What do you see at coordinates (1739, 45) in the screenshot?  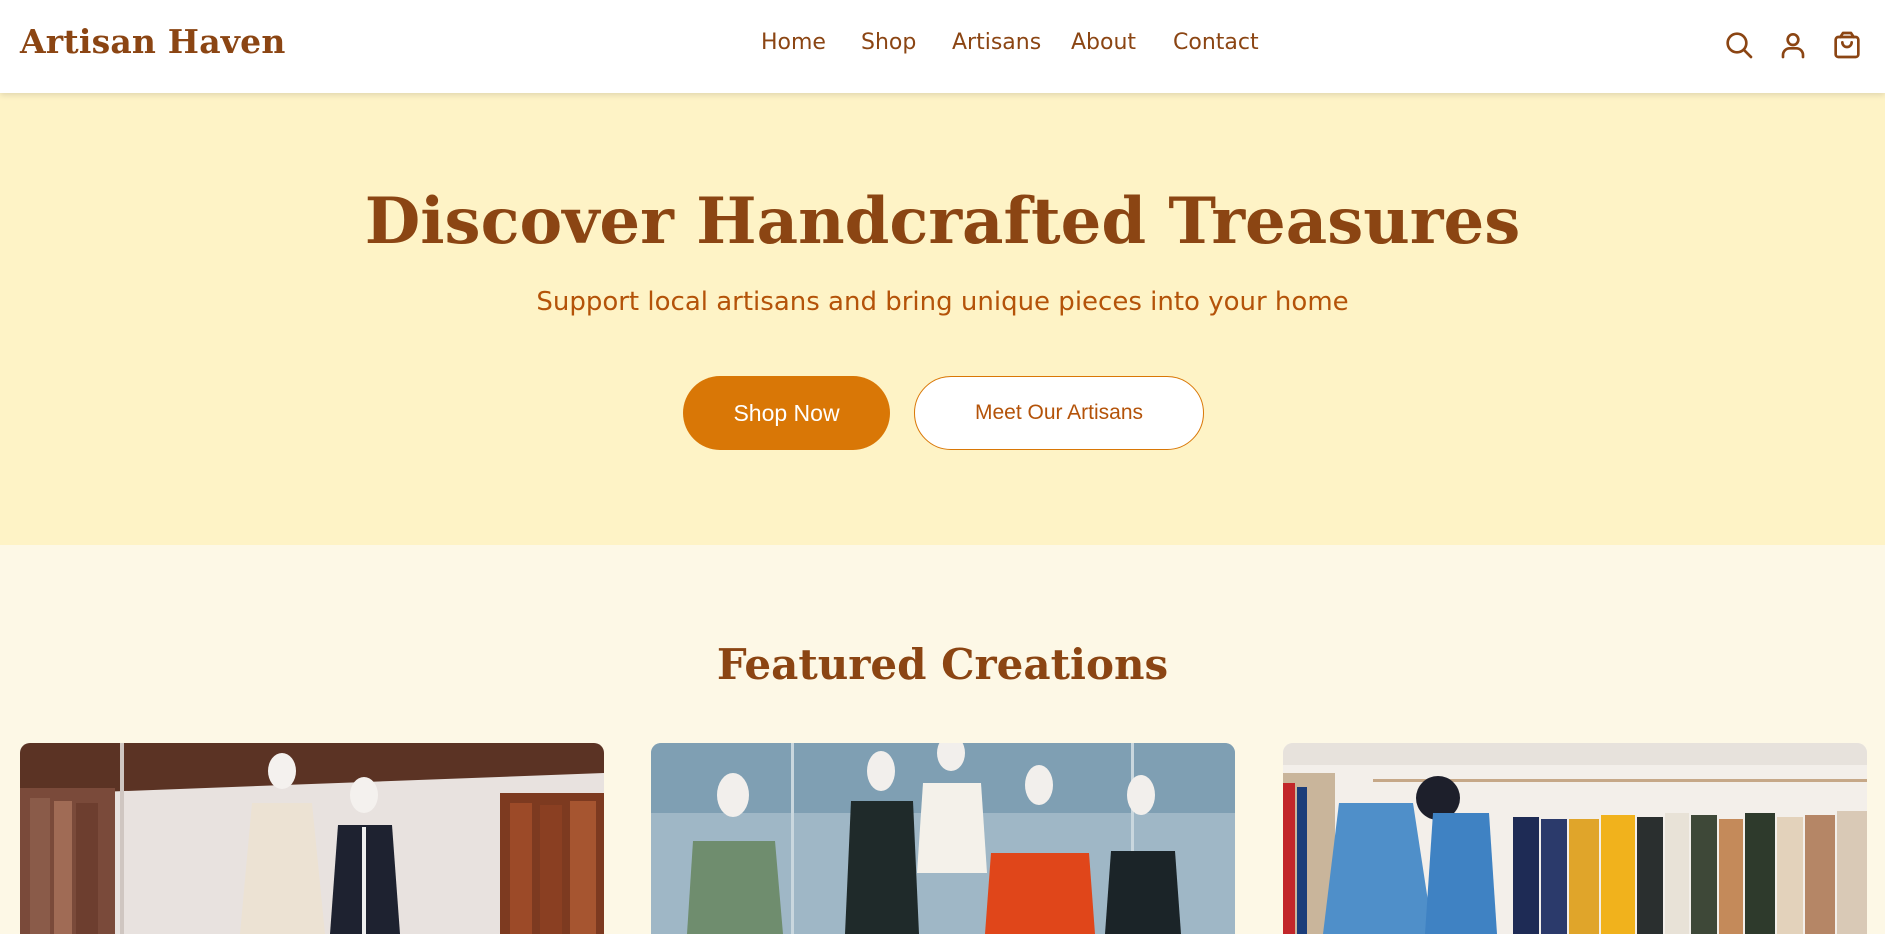 I see `search-icon` at bounding box center [1739, 45].